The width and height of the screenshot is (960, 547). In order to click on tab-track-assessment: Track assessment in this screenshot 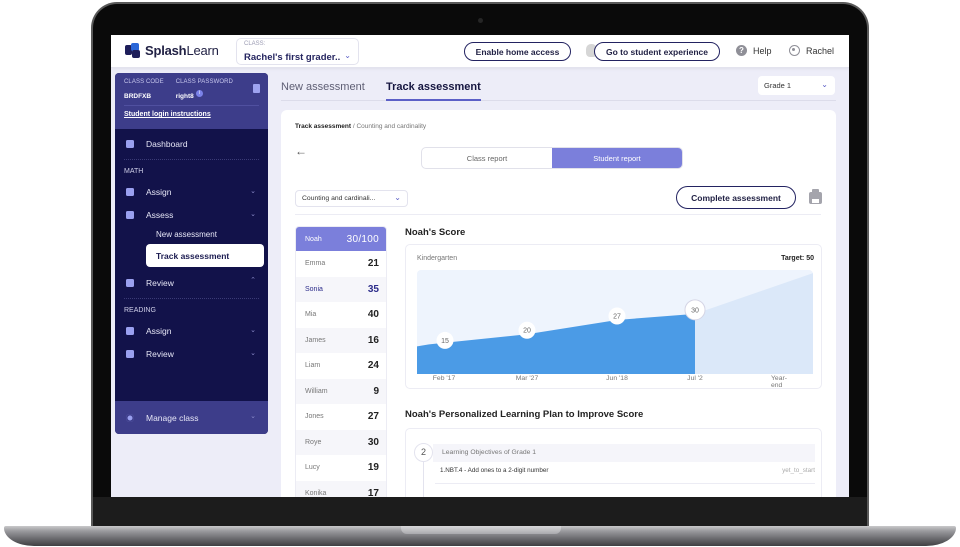, I will do `click(433, 91)`.